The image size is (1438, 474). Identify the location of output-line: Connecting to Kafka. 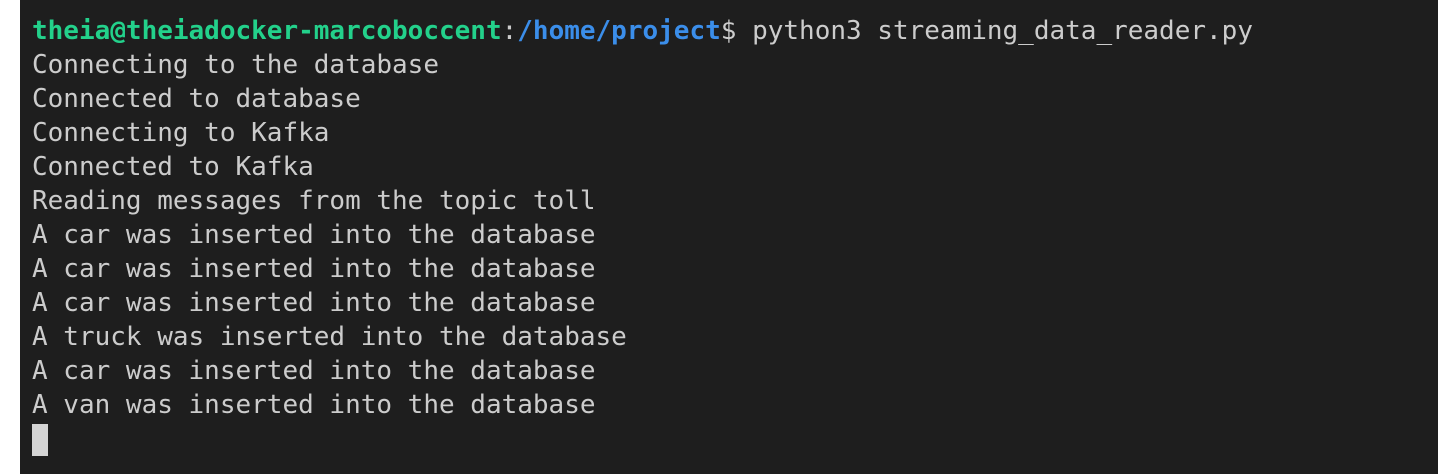
(181, 133).